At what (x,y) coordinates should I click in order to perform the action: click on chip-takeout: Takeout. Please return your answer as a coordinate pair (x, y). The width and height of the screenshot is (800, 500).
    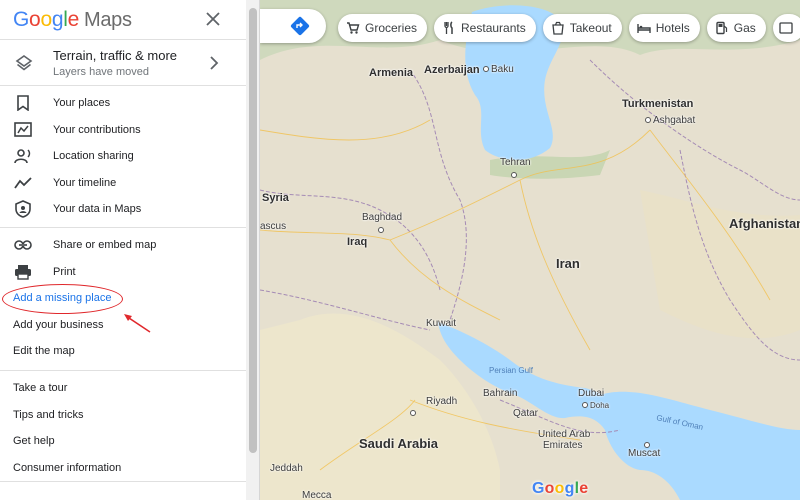
    Looking at the image, I should click on (582, 28).